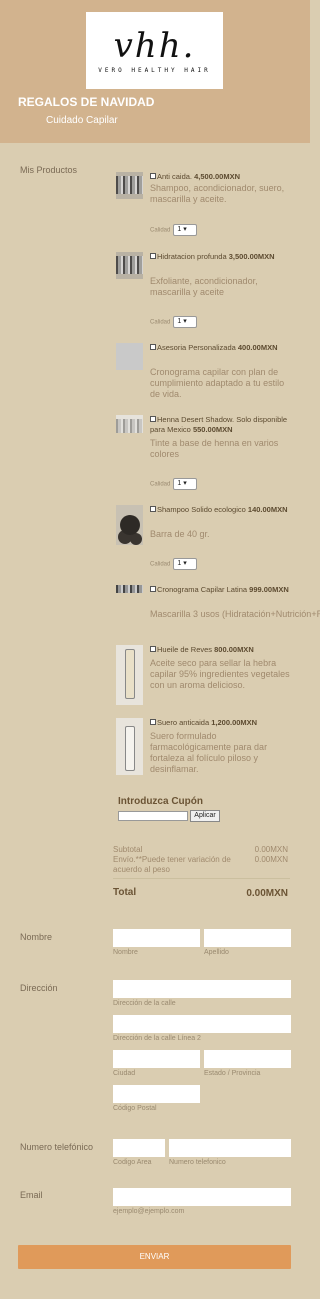  What do you see at coordinates (36, 937) in the screenshot?
I see `name-label: Nombre` at bounding box center [36, 937].